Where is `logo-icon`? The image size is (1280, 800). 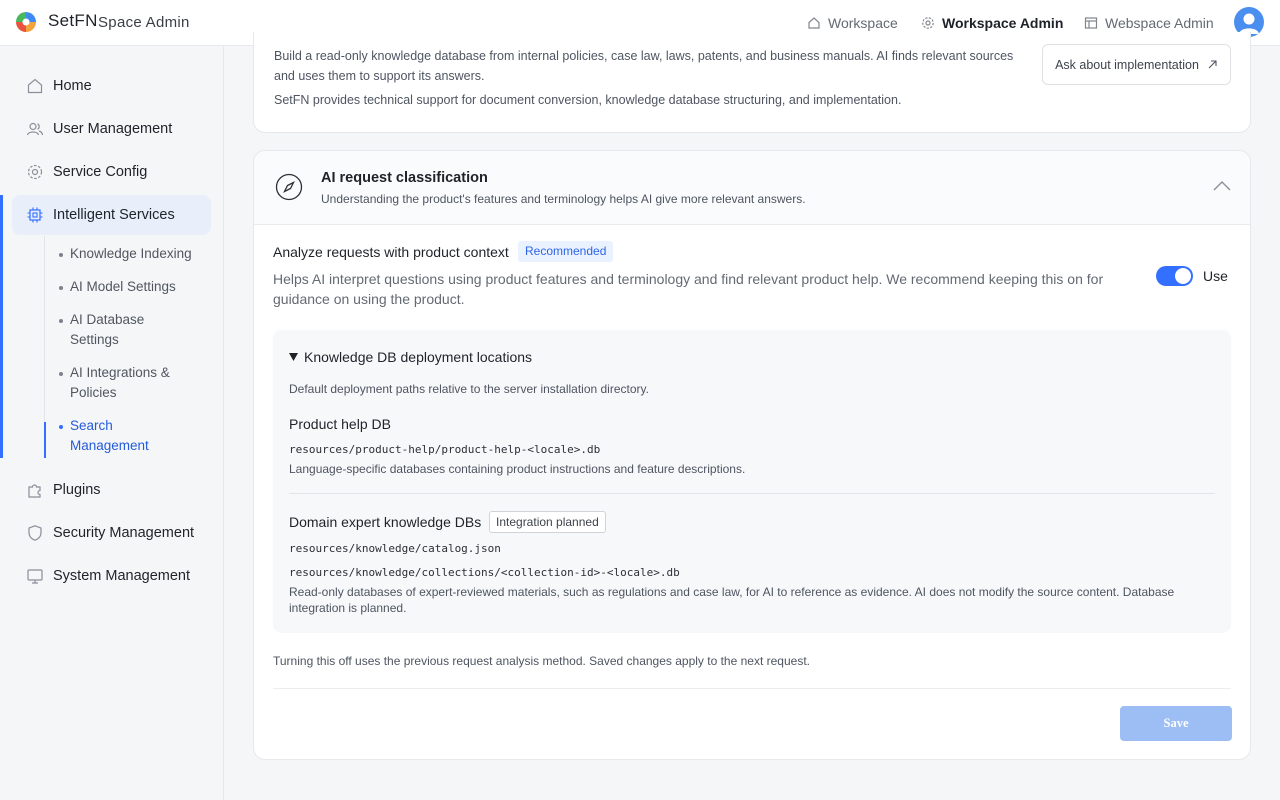
logo-icon is located at coordinates (26, 22).